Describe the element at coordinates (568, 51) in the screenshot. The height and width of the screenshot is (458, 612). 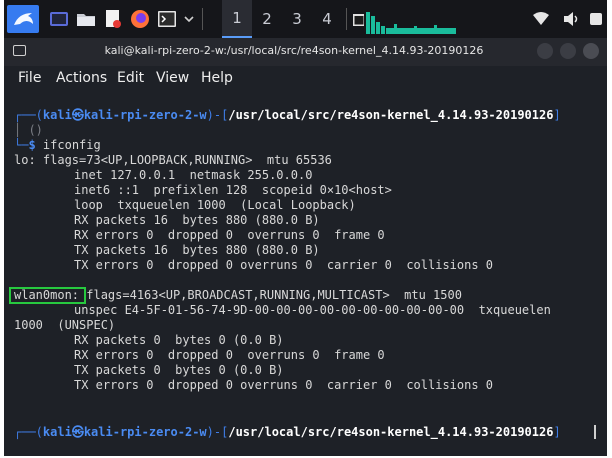
I see `maximize-button` at that location.